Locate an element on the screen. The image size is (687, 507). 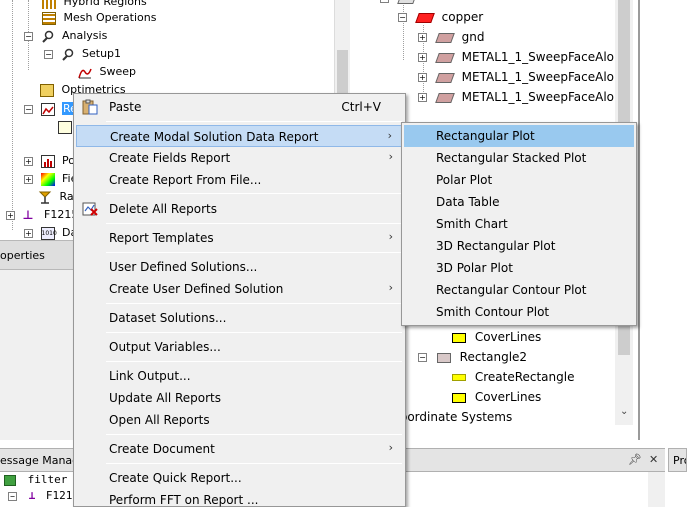
menu-item-delete-all-reports: Delete All Reports is located at coordinates (239, 209).